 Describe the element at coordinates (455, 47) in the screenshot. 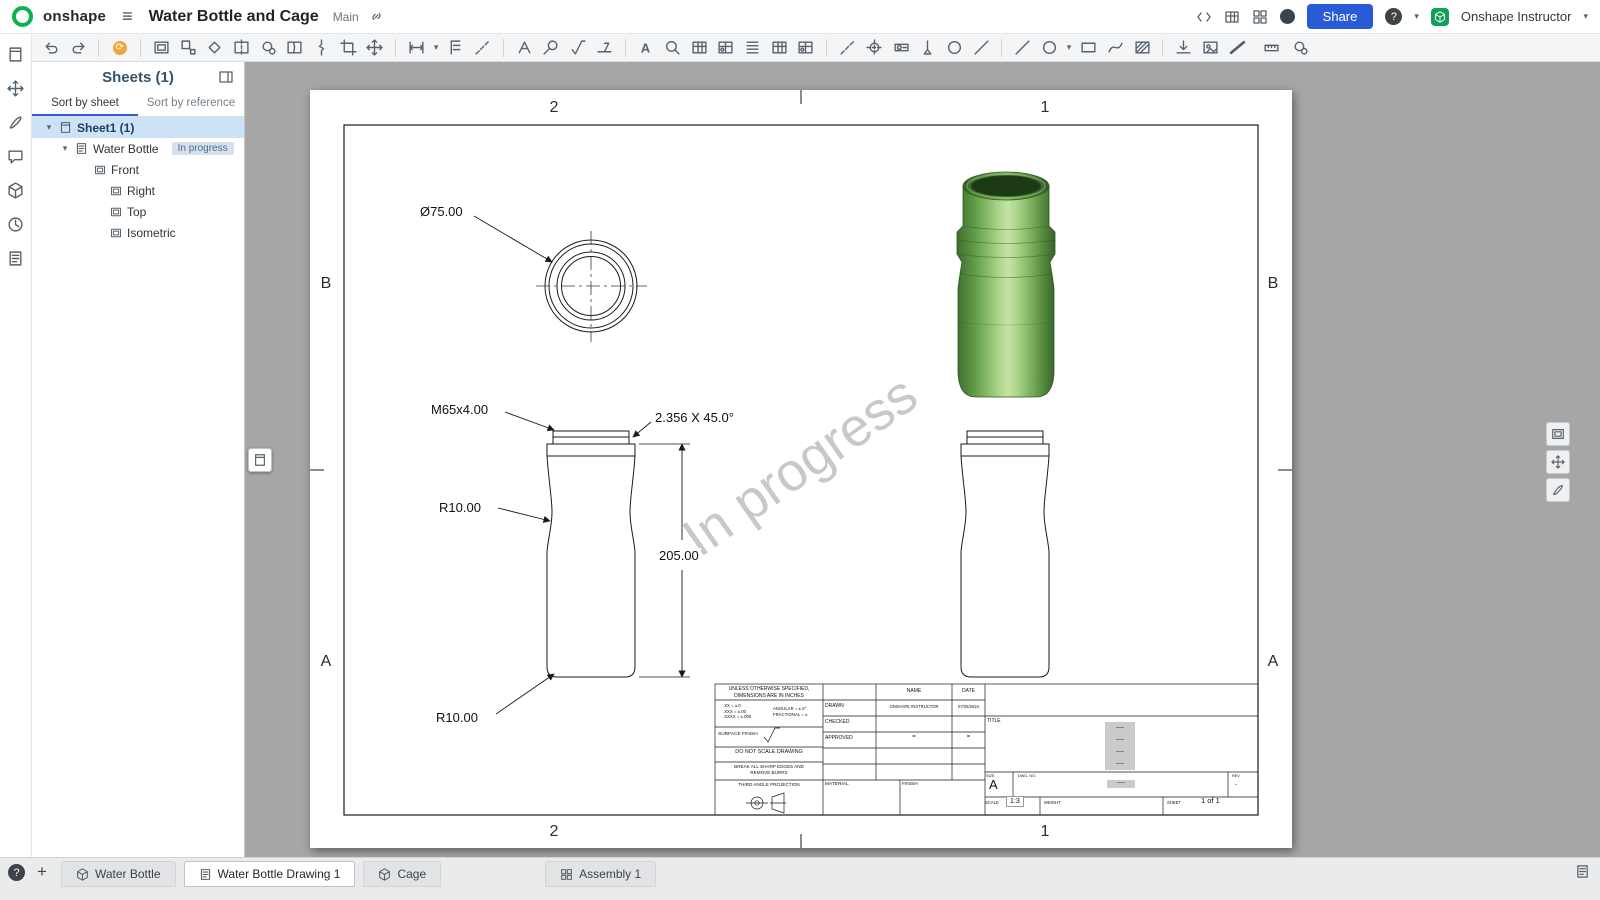

I see `ordinate-dimension-button` at that location.